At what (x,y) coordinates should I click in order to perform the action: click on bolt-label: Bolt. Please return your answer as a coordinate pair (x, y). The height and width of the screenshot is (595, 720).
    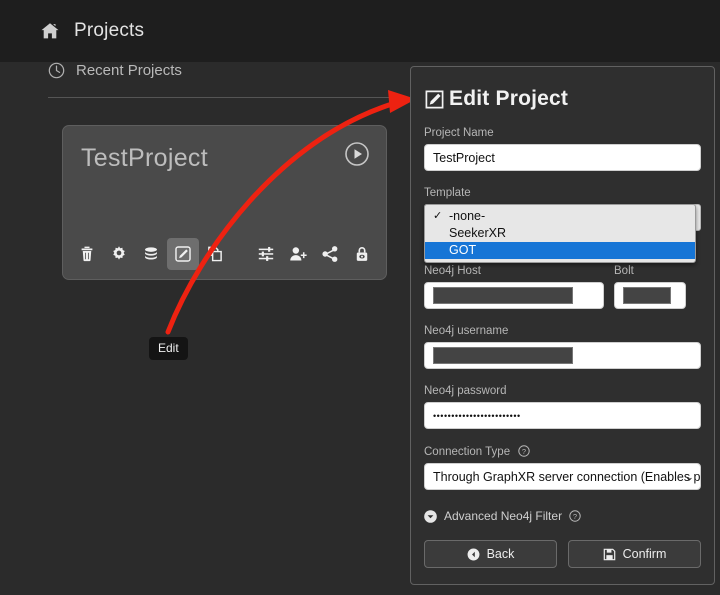
    Looking at the image, I should click on (624, 271).